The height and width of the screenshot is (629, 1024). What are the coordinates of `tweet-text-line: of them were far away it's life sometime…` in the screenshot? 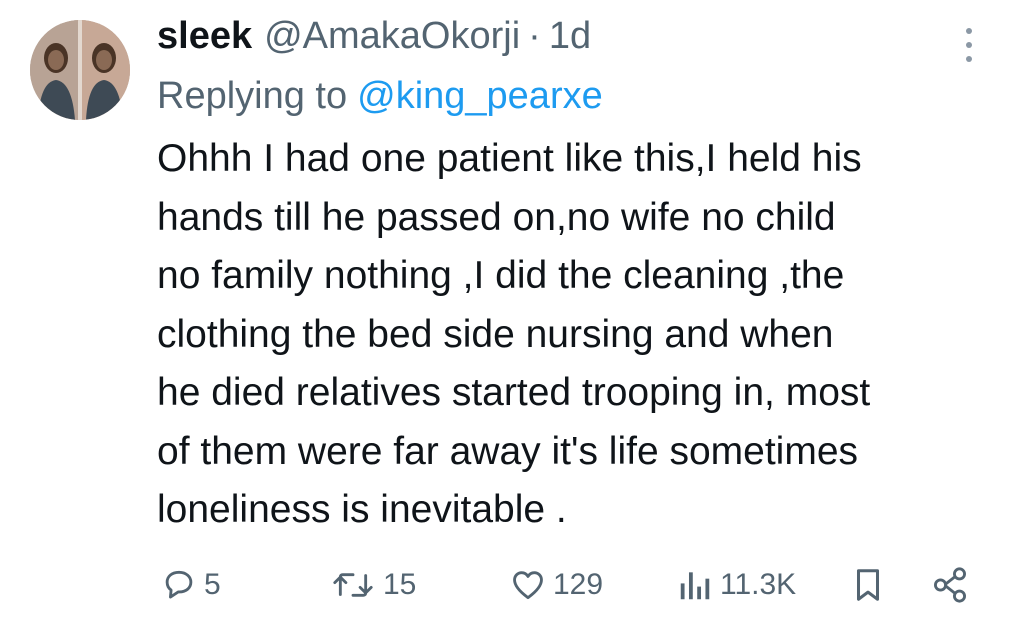 It's located at (508, 451).